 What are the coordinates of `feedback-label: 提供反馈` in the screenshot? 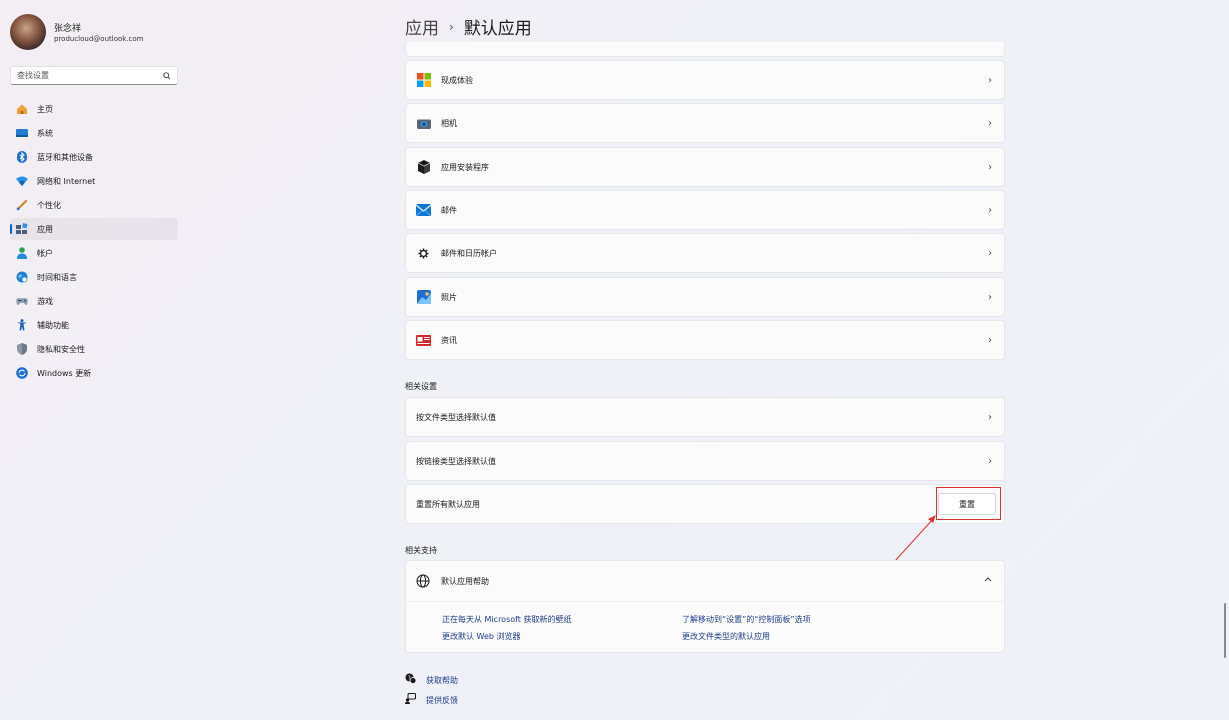 It's located at (442, 700).